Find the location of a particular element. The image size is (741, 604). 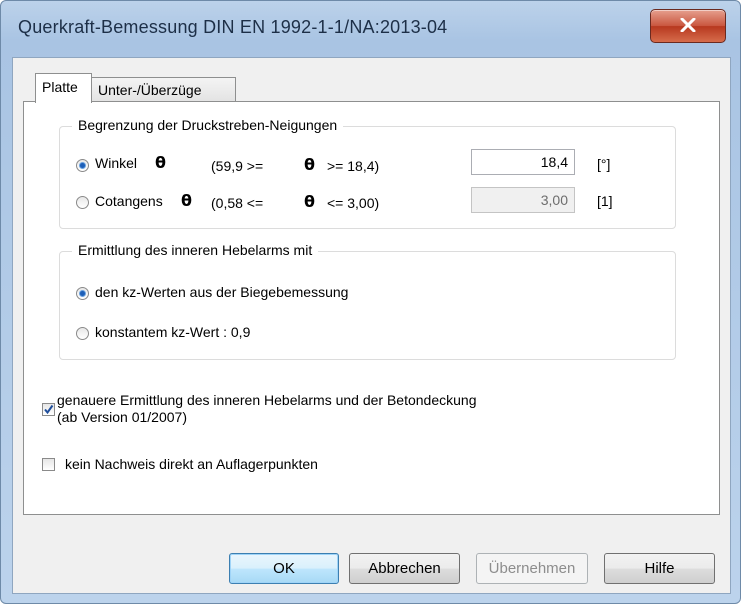

kz-constant-radio is located at coordinates (82, 333).